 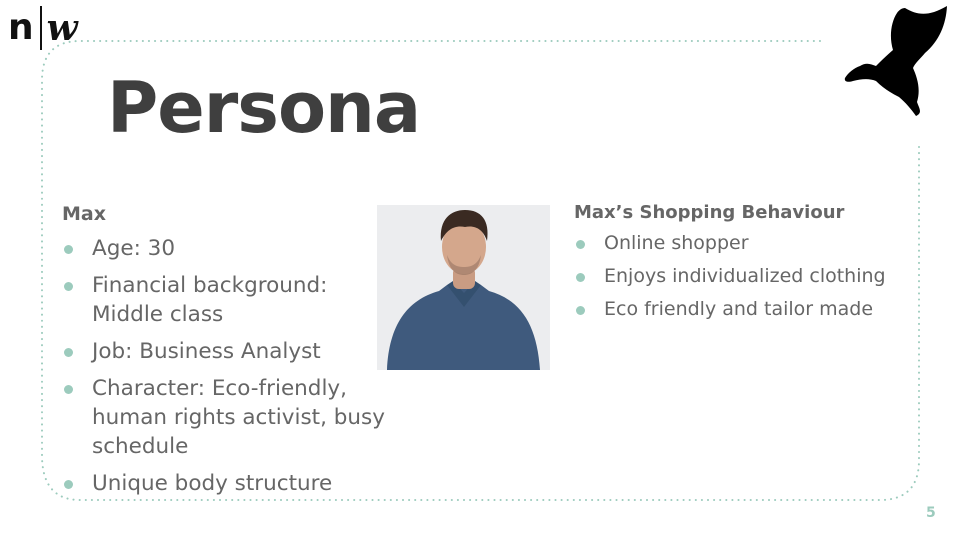 I want to click on shopping-item-online: Online shopper, so click(x=744, y=243).